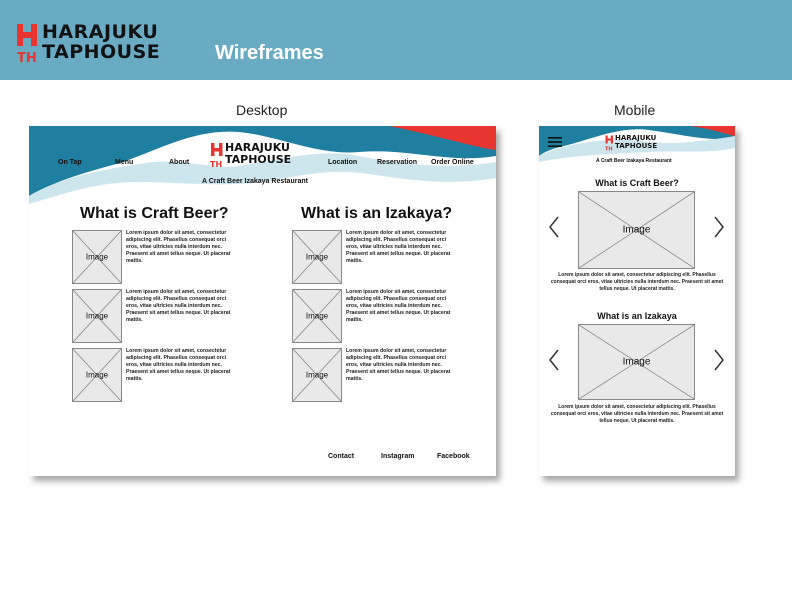  Describe the element at coordinates (555, 142) in the screenshot. I see `hamburger-icon` at that location.